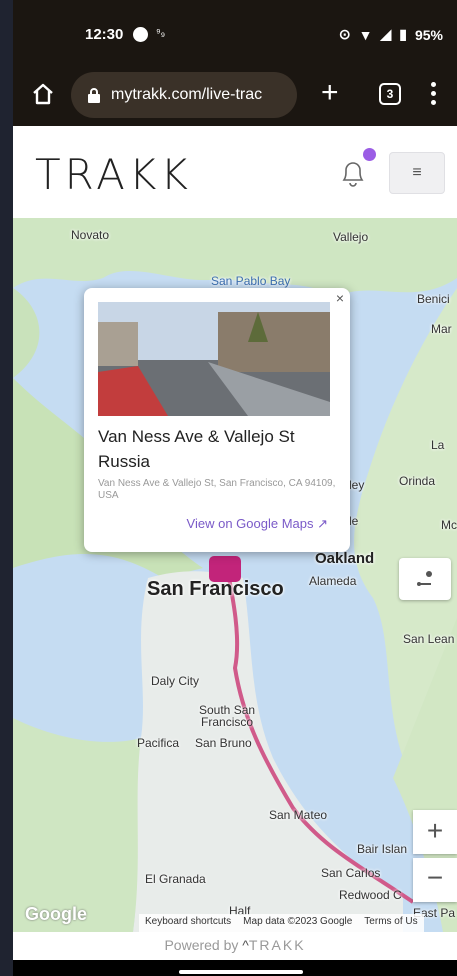  Describe the element at coordinates (390, 94) in the screenshot. I see `tab-switcher-button: 3` at that location.